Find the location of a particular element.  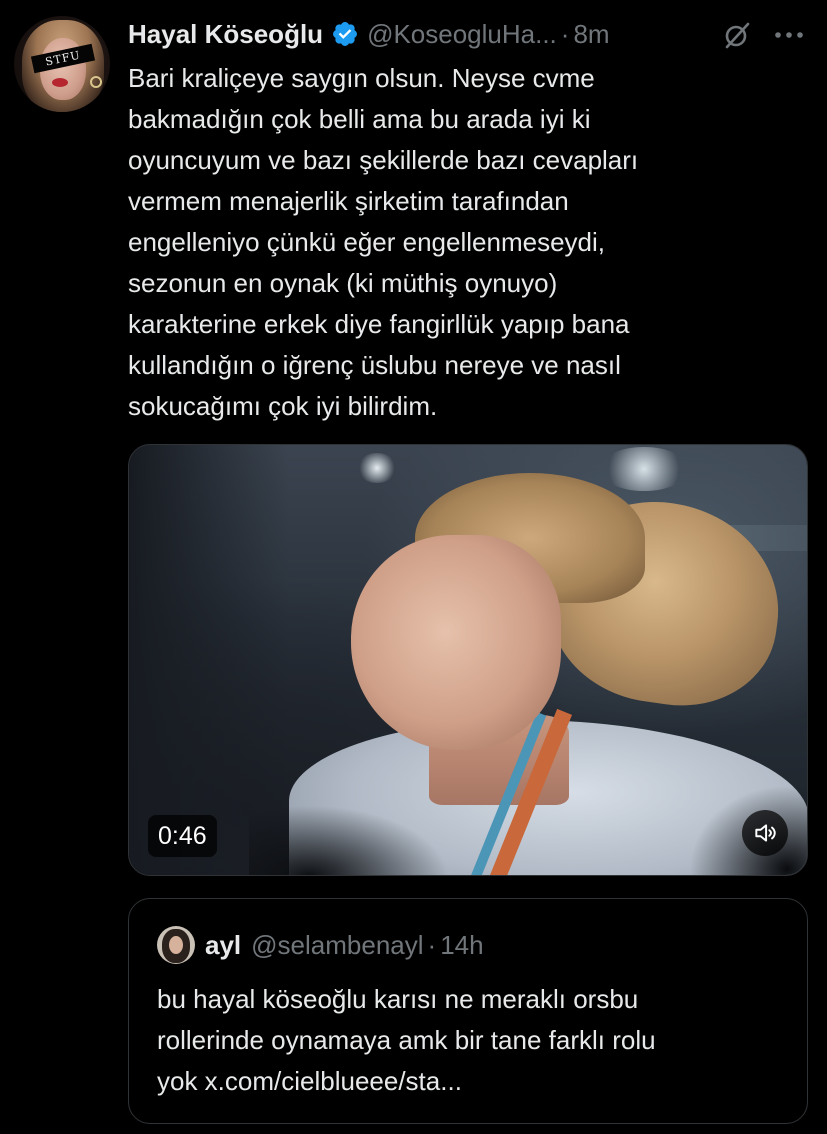

quoted-author-handle: @selambenayl is located at coordinates (337, 945).